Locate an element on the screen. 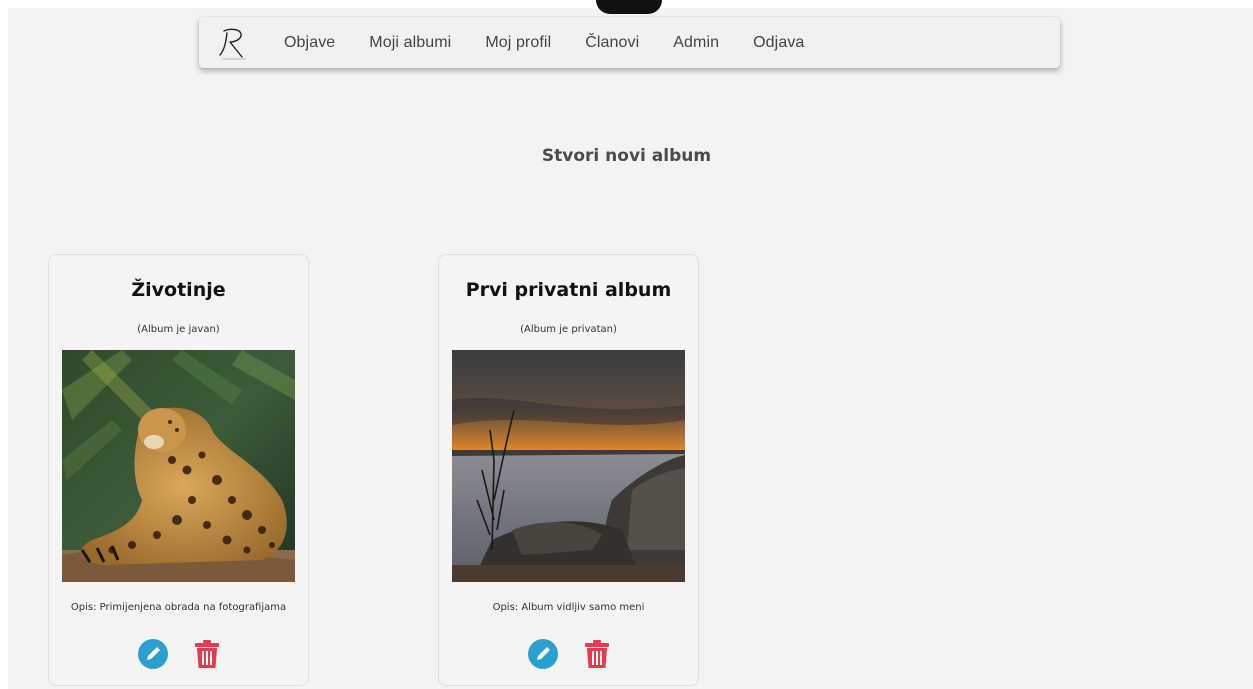  album-description: Opis: Album vidljiv samo meni is located at coordinates (568, 607).